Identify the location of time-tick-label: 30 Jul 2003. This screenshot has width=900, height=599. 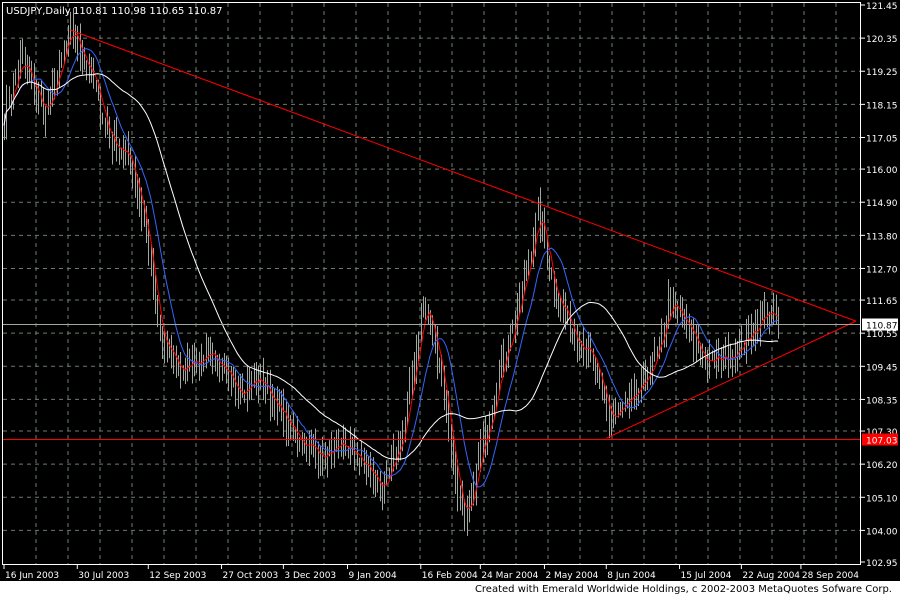
(103, 576).